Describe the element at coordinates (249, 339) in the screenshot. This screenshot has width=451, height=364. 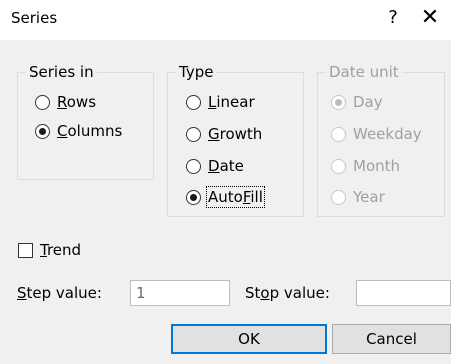
I see `ok-button: OK` at that location.